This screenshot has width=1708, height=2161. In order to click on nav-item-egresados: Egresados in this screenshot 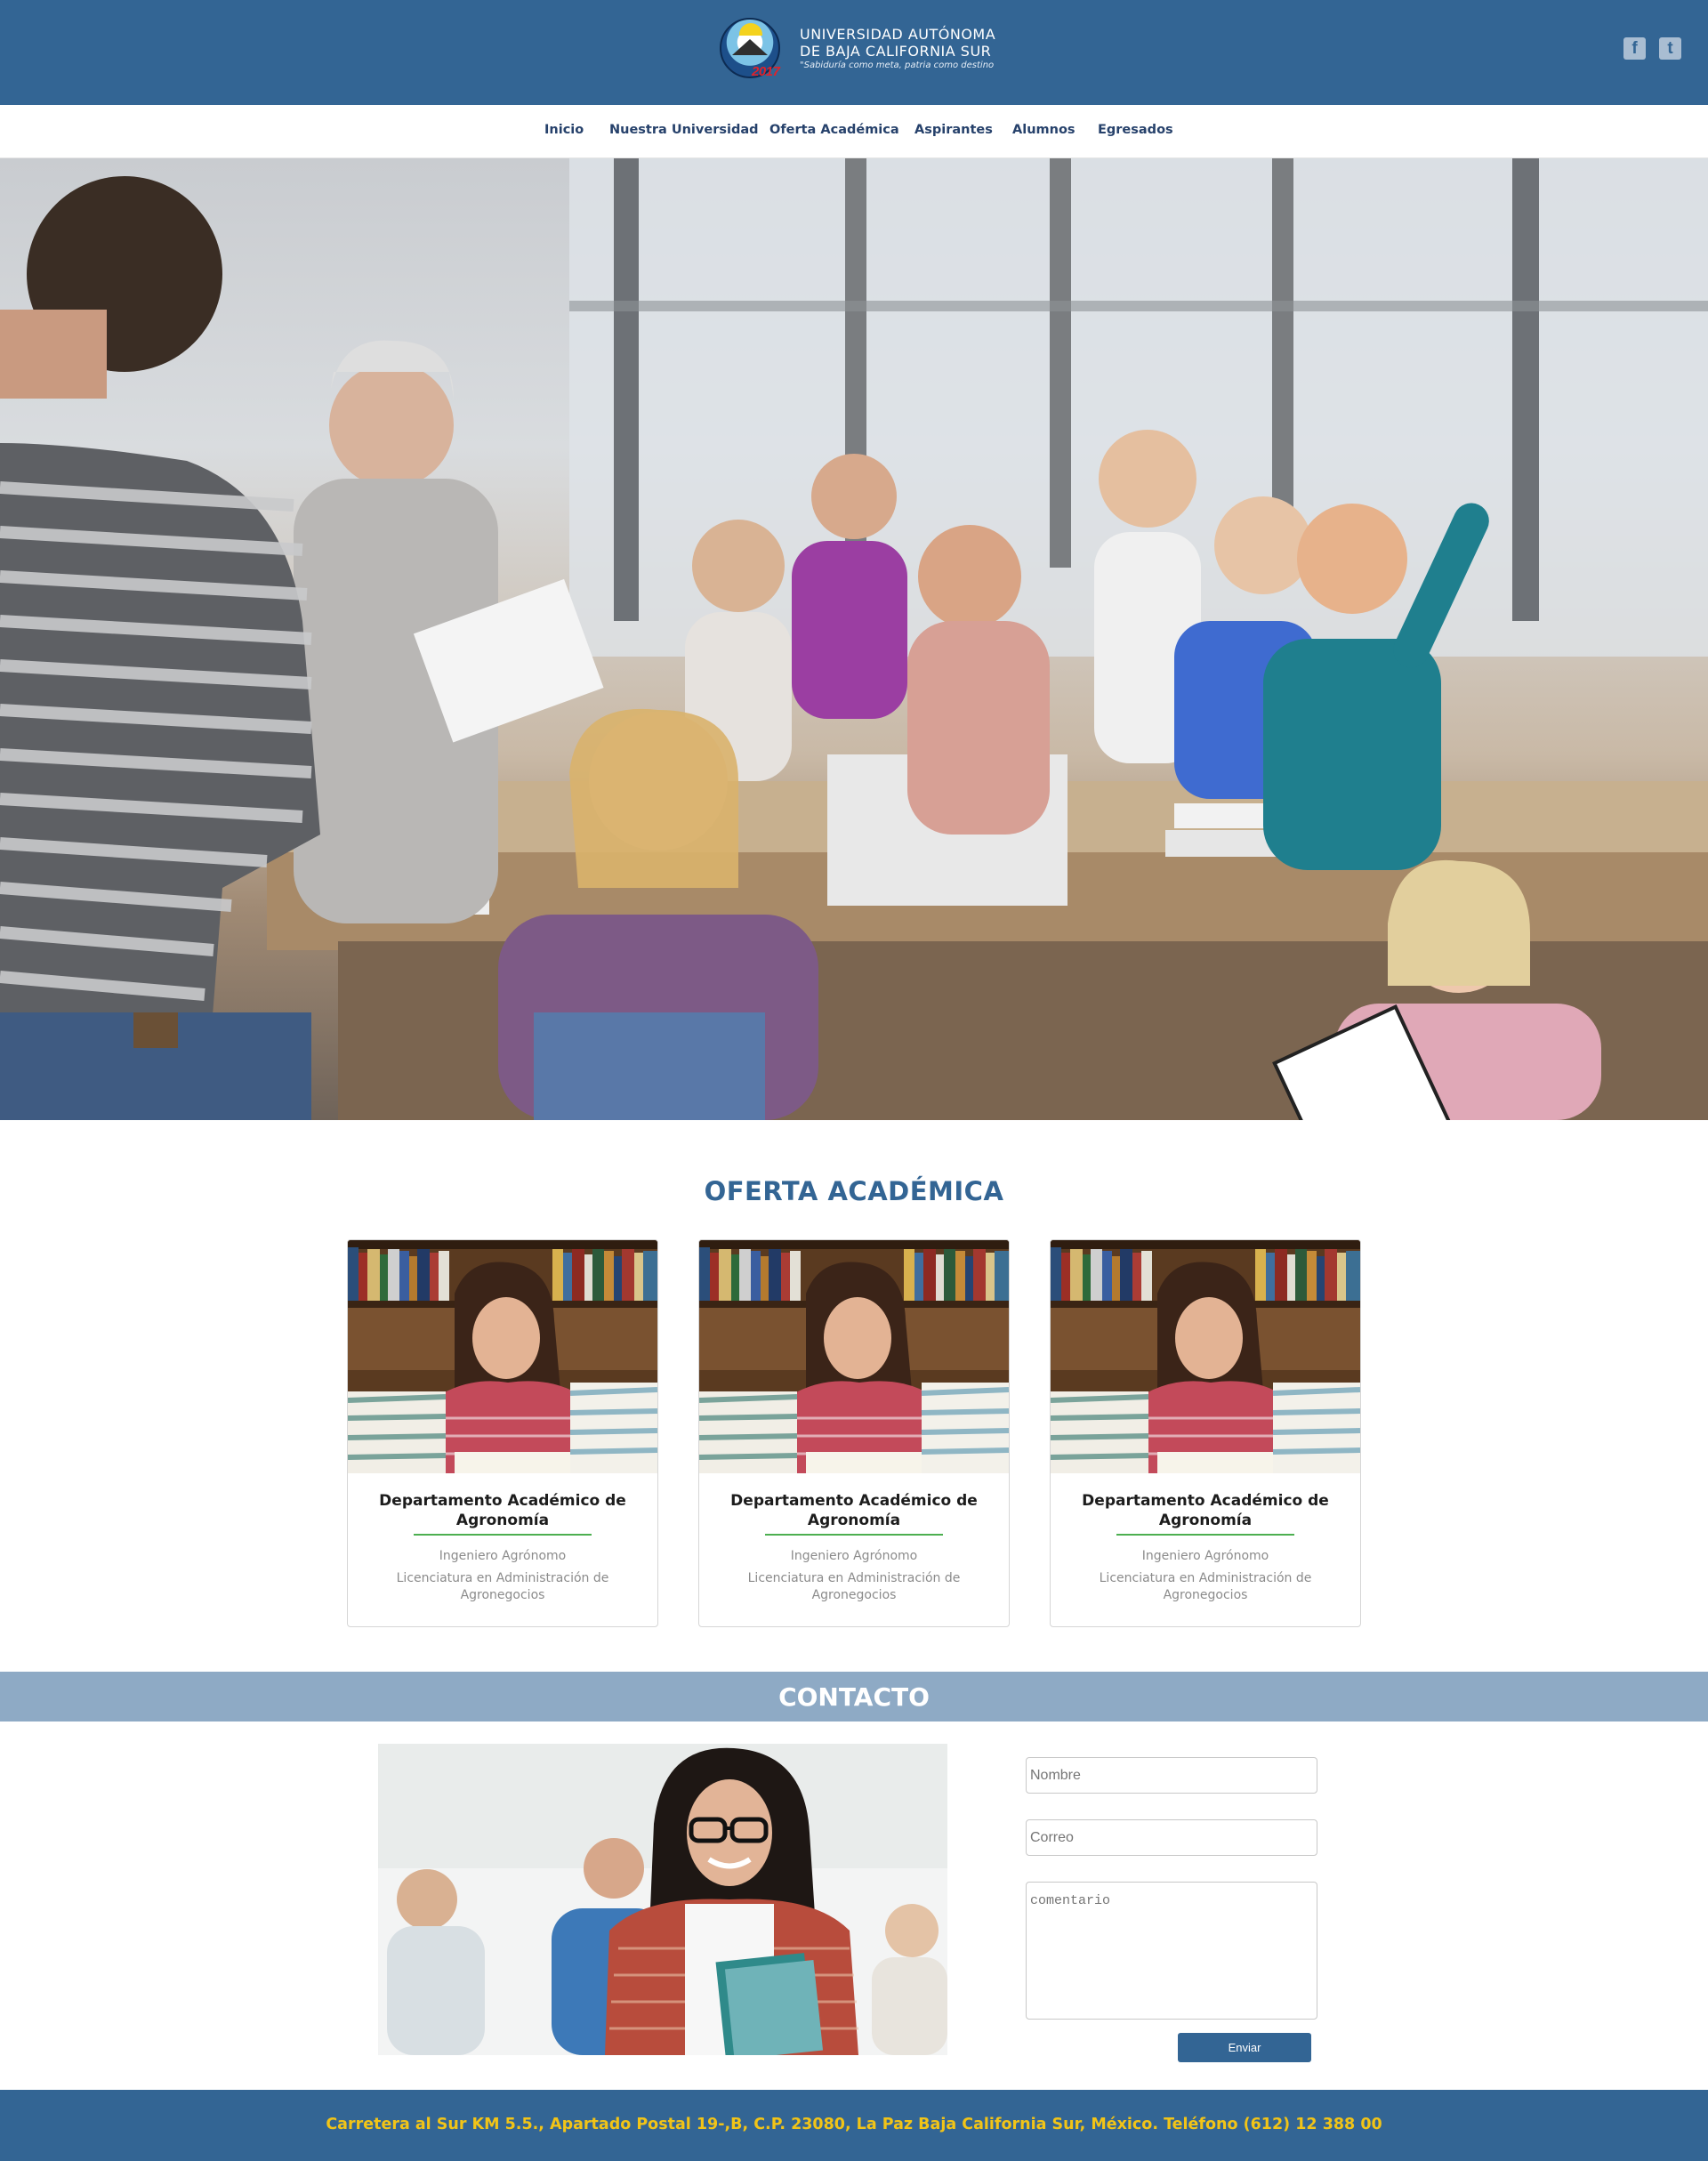, I will do `click(1135, 130)`.